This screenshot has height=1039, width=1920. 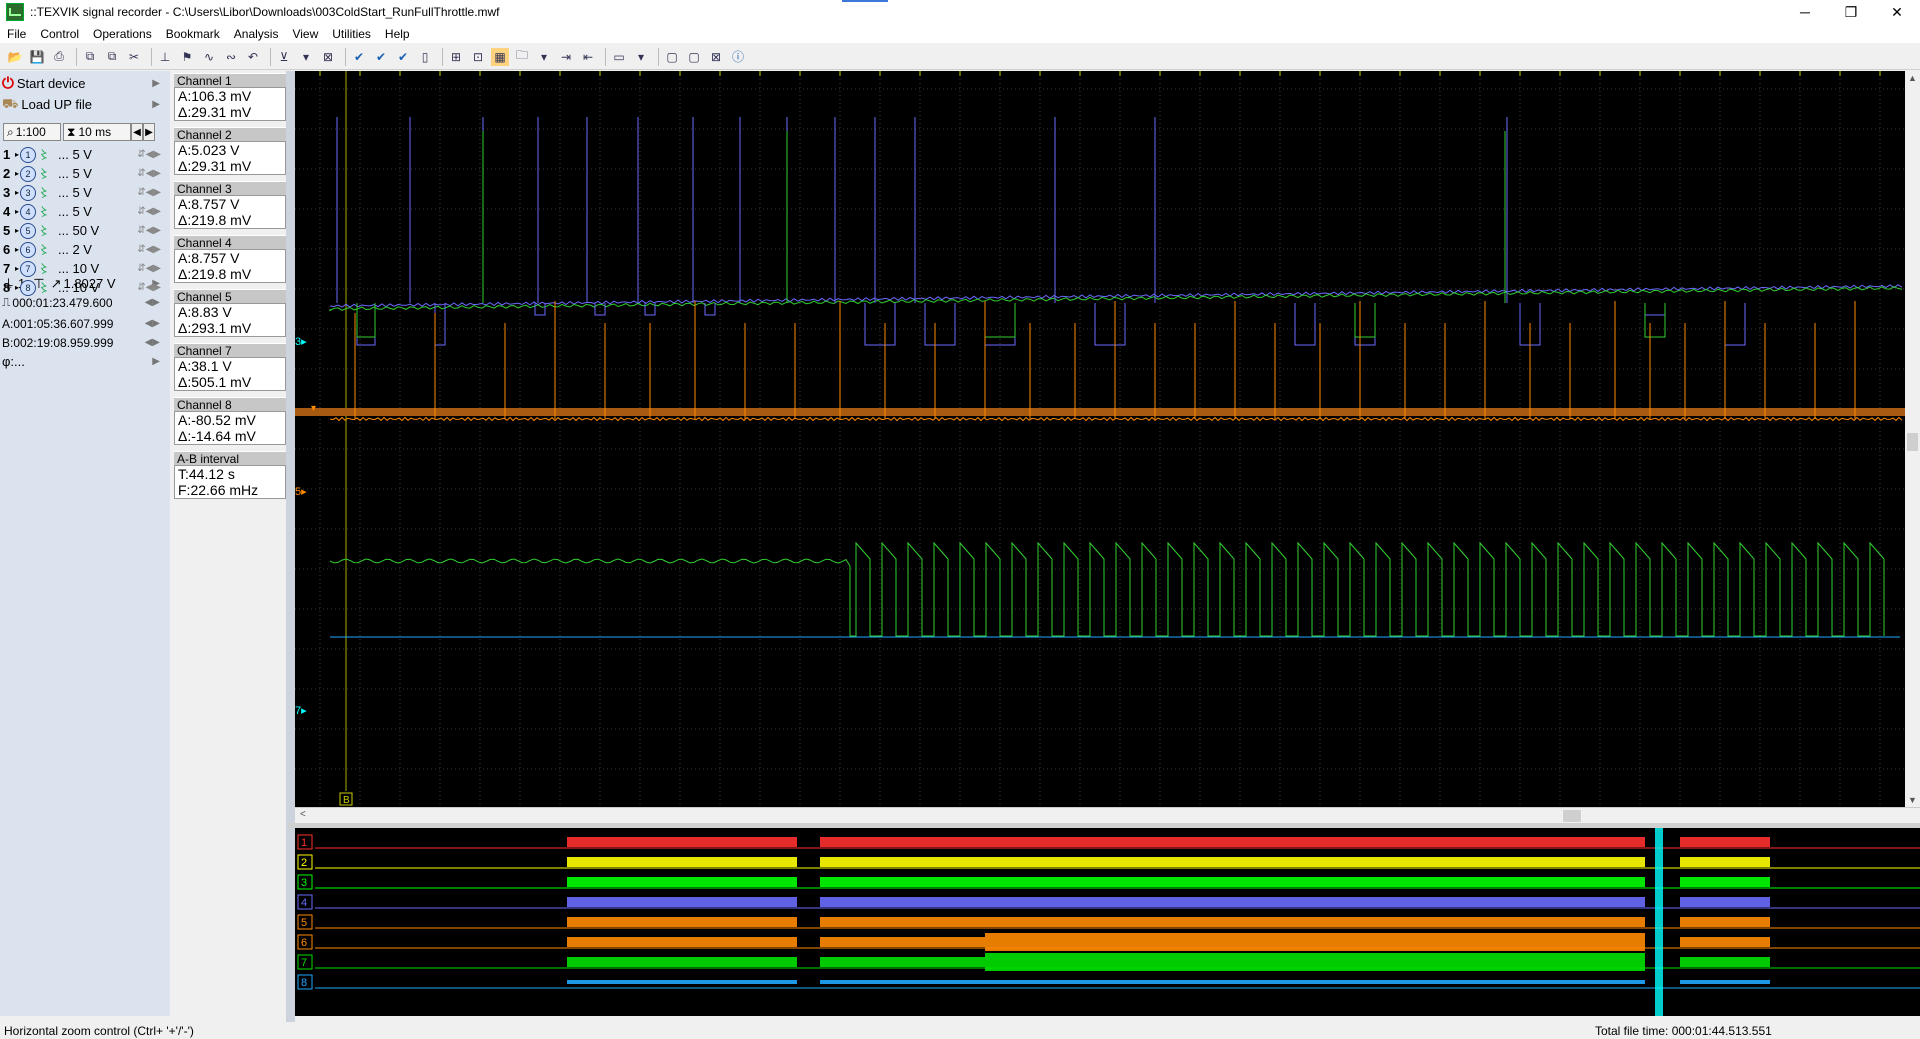 I want to click on channel-enable-icon: 1, so click(x=28, y=154).